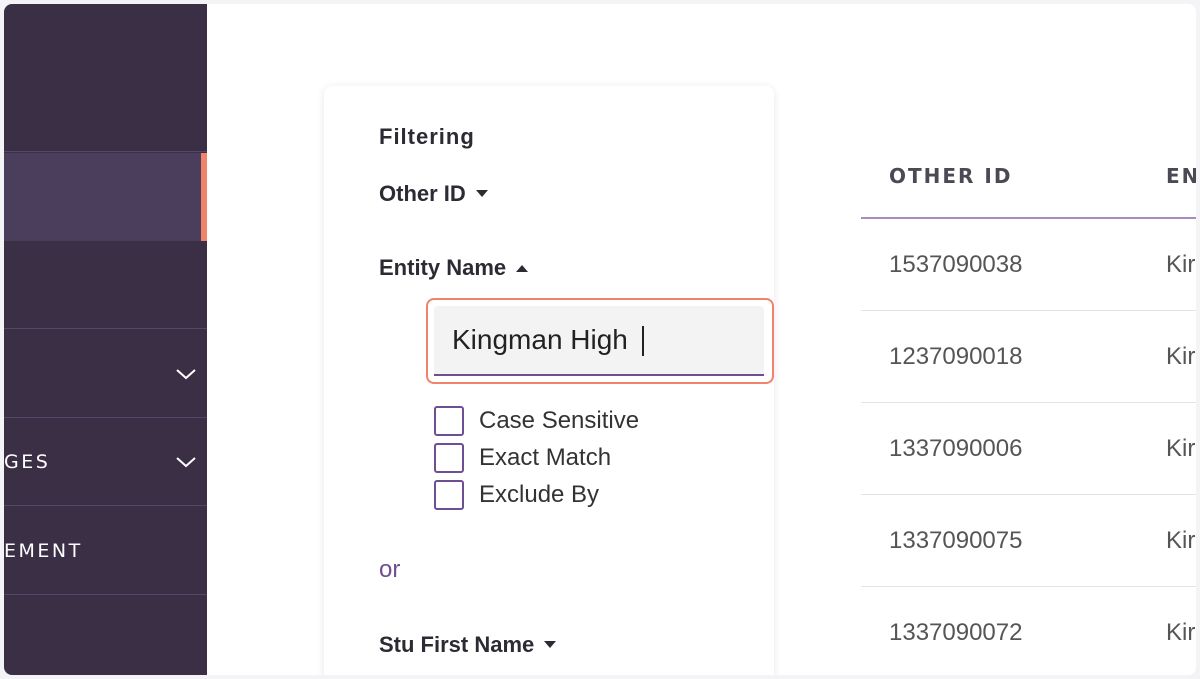 The width and height of the screenshot is (1200, 679). I want to click on table-row: 1237090018 Kir, so click(1028, 357).